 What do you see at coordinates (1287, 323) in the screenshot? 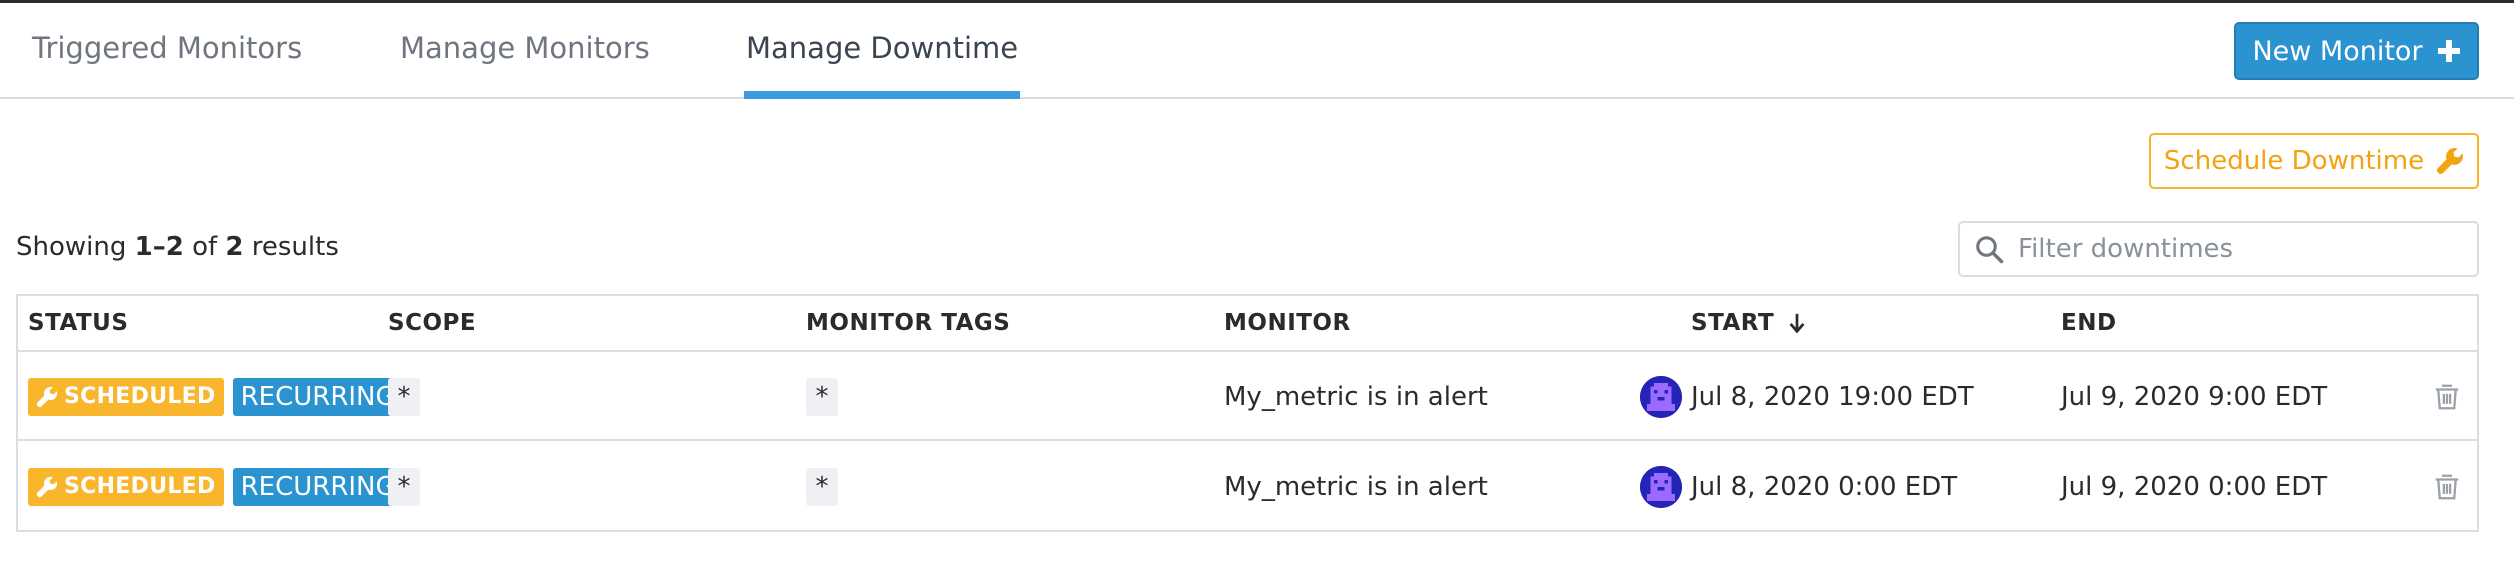
I see `column-header-monitor: MONITOR` at bounding box center [1287, 323].